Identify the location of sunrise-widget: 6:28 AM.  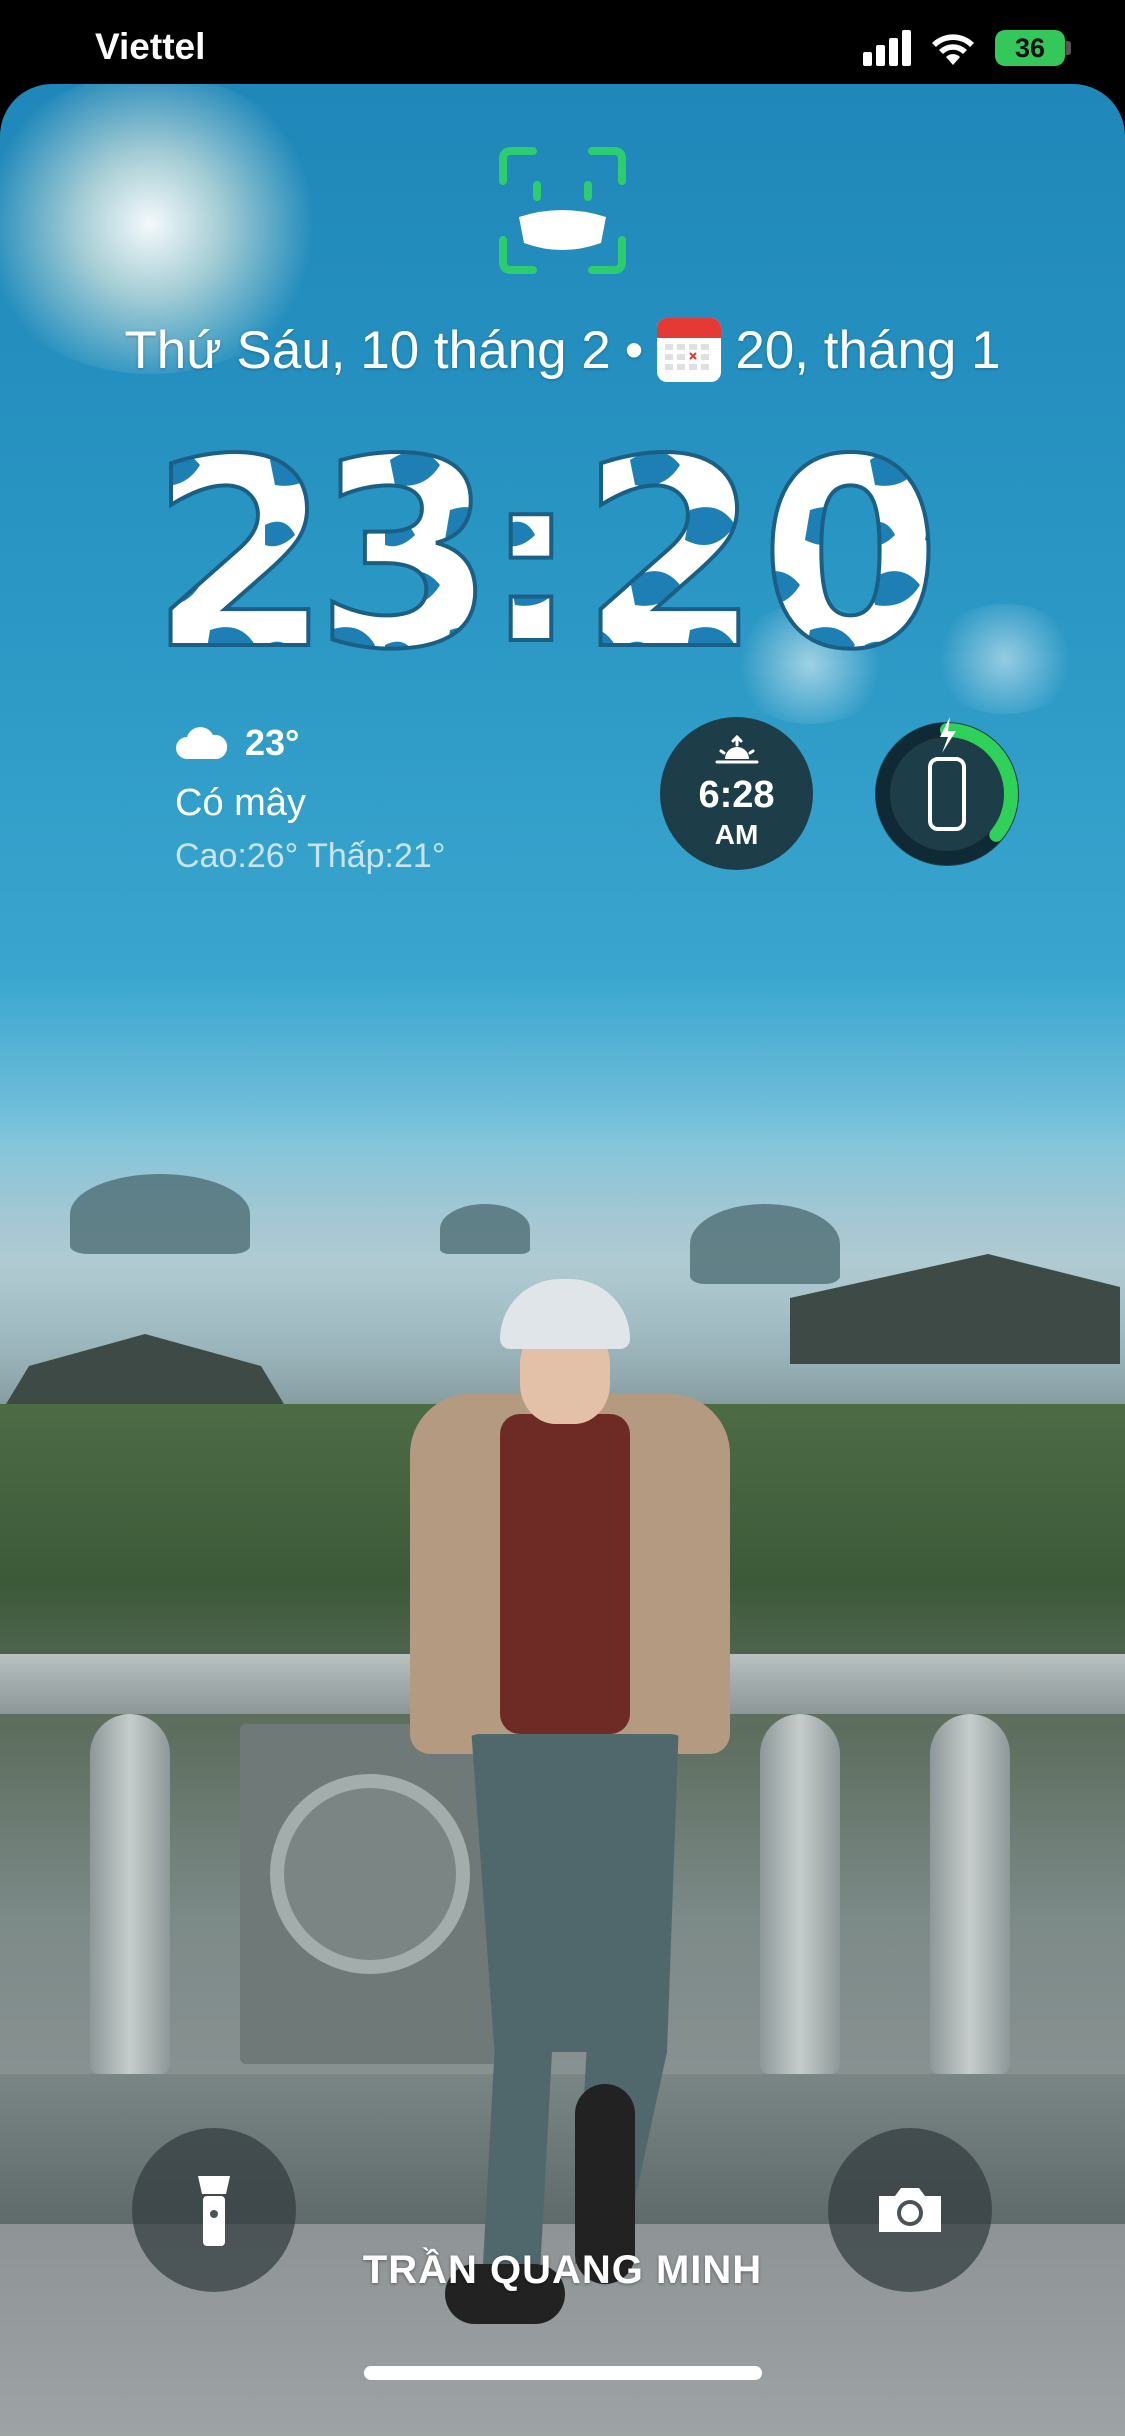
(736, 793).